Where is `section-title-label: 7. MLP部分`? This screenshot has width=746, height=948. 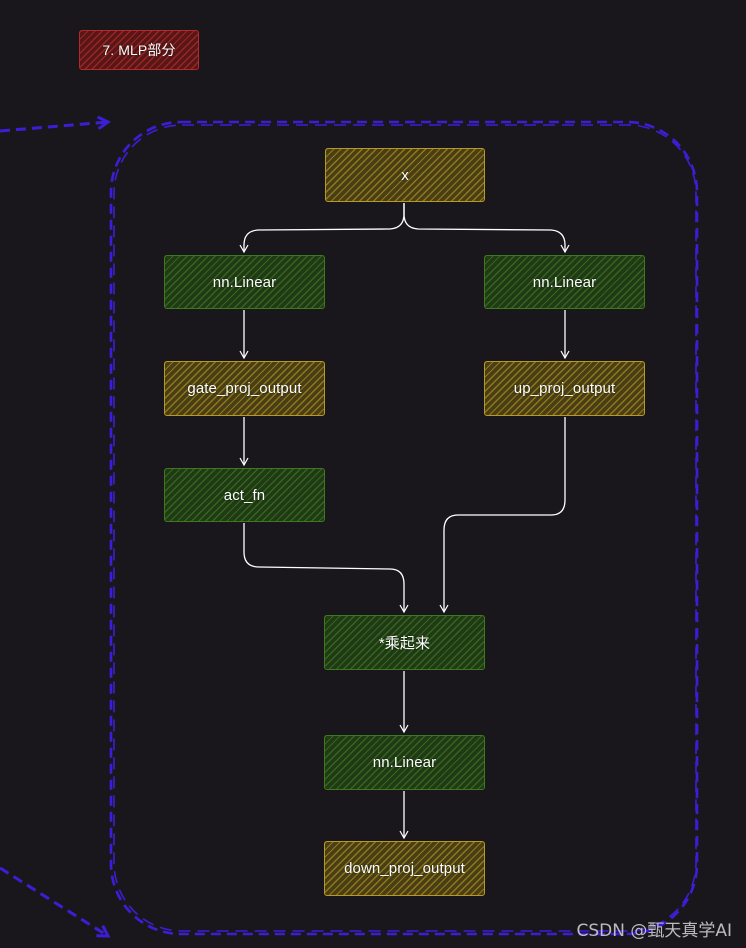
section-title-label: 7. MLP部分 is located at coordinates (139, 50).